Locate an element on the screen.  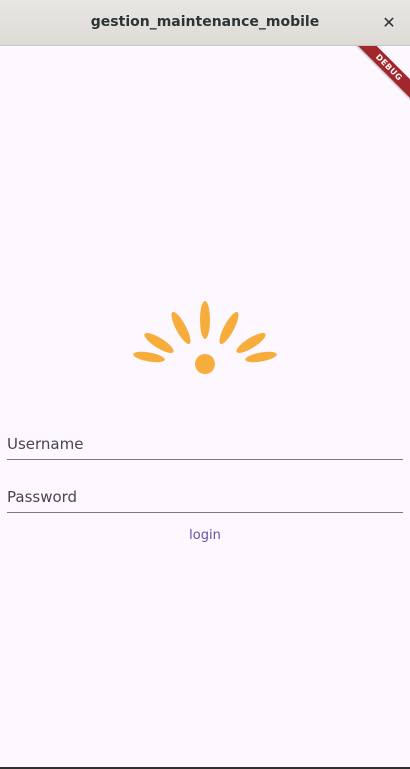
close-icon: ✕ is located at coordinates (389, 22).